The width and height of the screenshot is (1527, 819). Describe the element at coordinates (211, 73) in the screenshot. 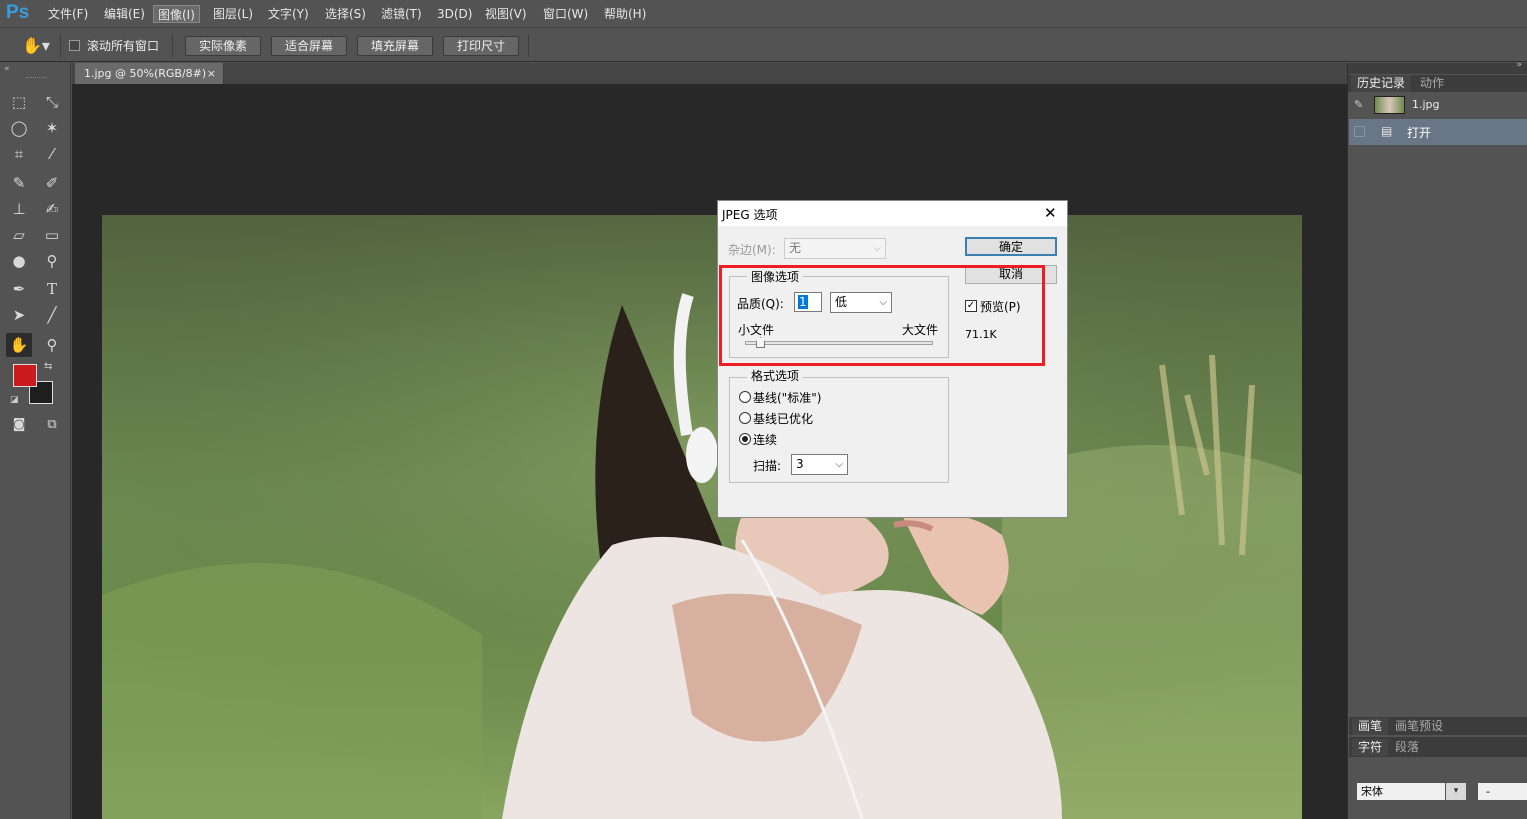

I see `close-tab-icon: ×` at that location.